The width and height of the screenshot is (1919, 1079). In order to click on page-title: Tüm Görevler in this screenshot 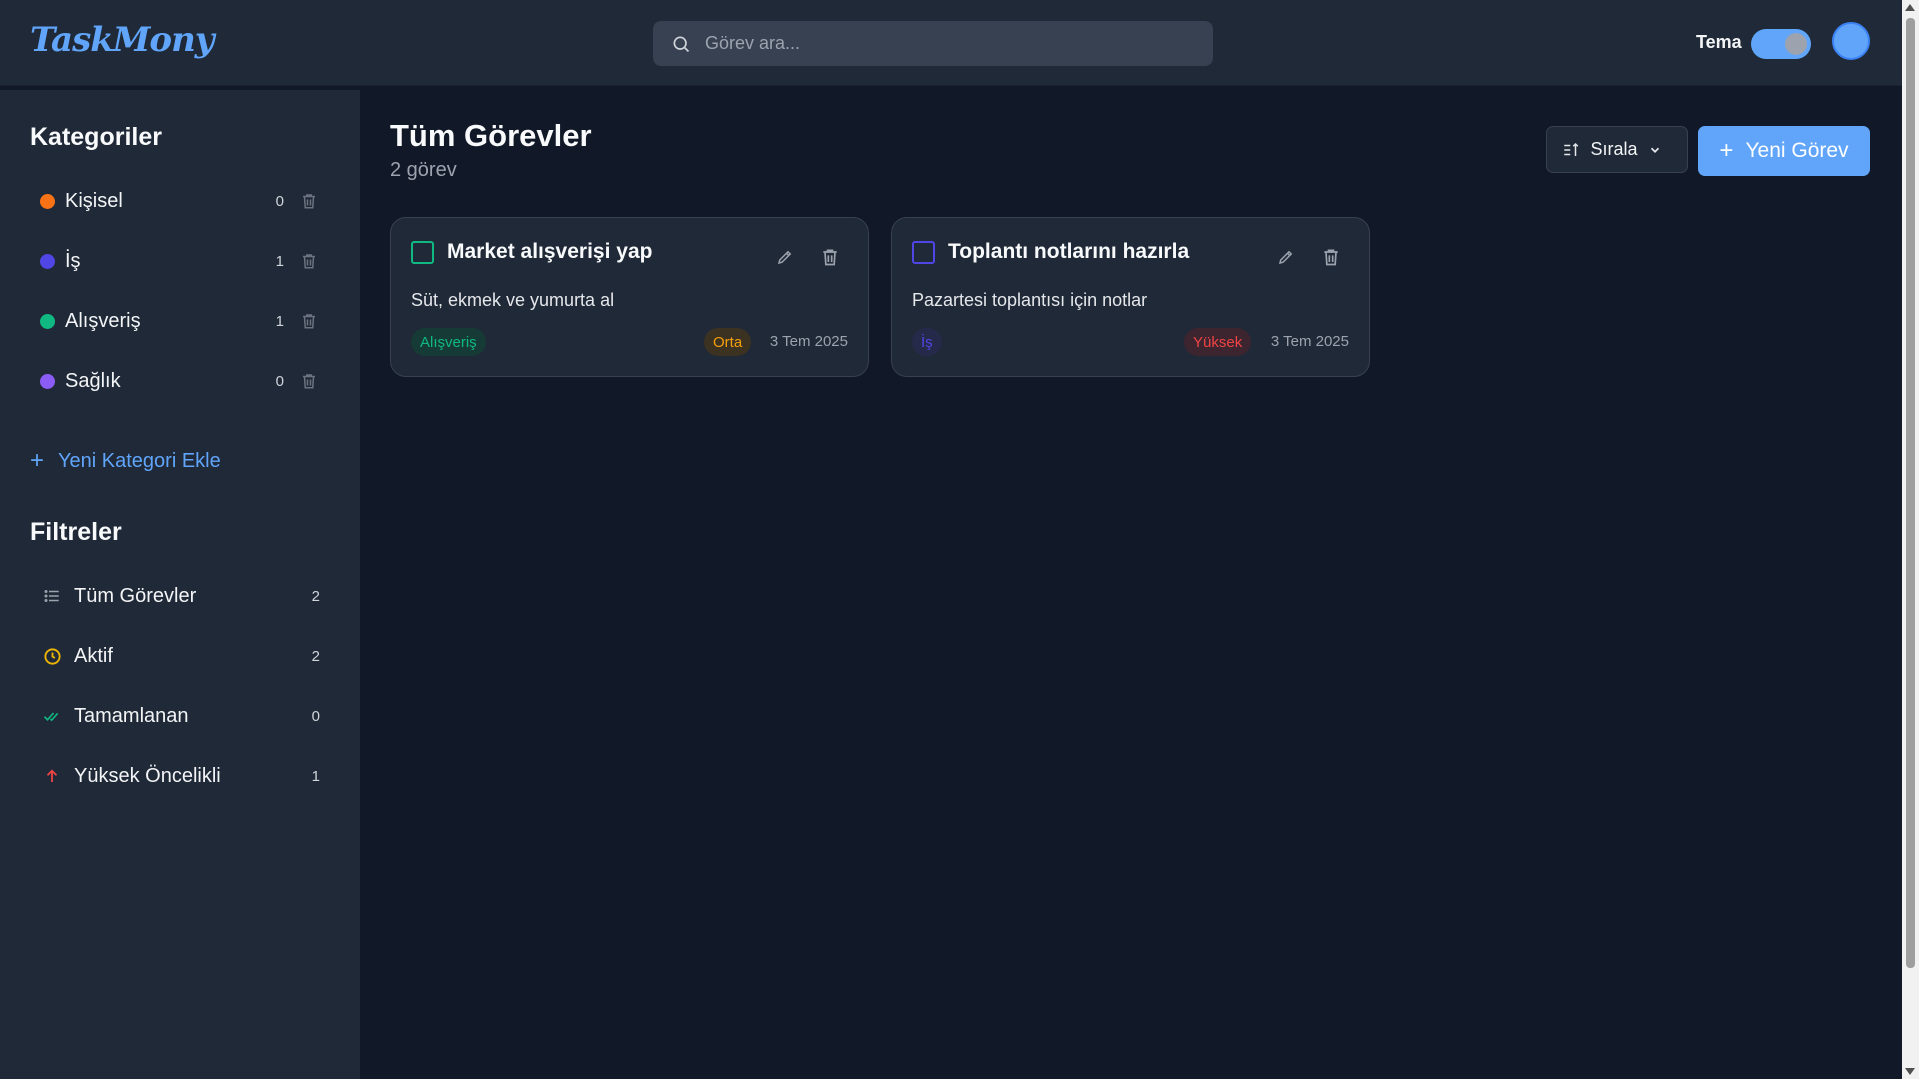, I will do `click(491, 135)`.